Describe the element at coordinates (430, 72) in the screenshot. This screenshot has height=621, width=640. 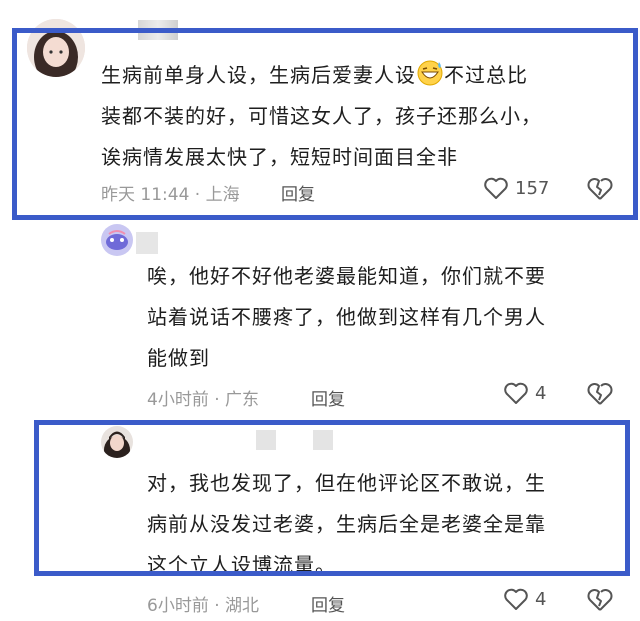
I see `grinning-sweat-emoji-icon` at that location.